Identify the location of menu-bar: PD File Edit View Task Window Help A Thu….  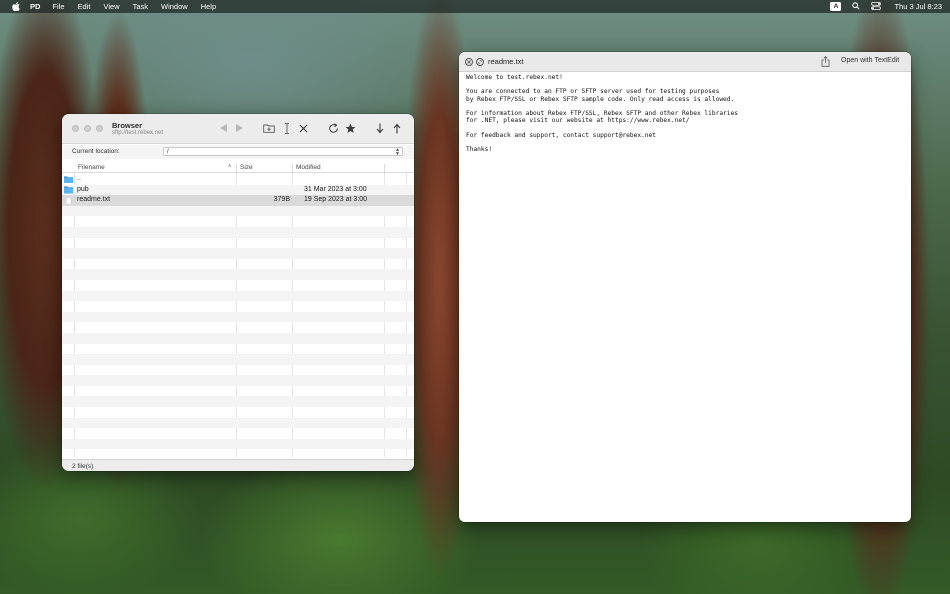
(475, 6).